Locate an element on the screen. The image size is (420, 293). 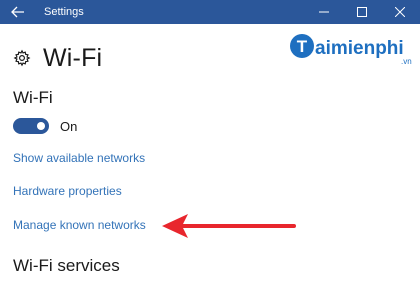
app-title: Settings is located at coordinates (64, 12).